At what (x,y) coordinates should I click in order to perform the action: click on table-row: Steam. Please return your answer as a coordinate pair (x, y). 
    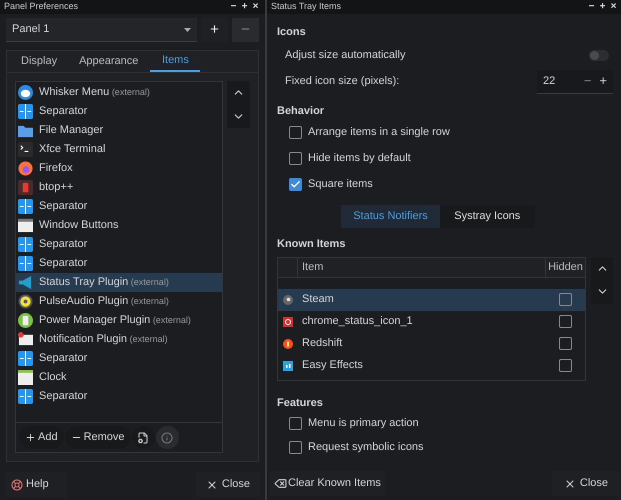
    Looking at the image, I should click on (431, 299).